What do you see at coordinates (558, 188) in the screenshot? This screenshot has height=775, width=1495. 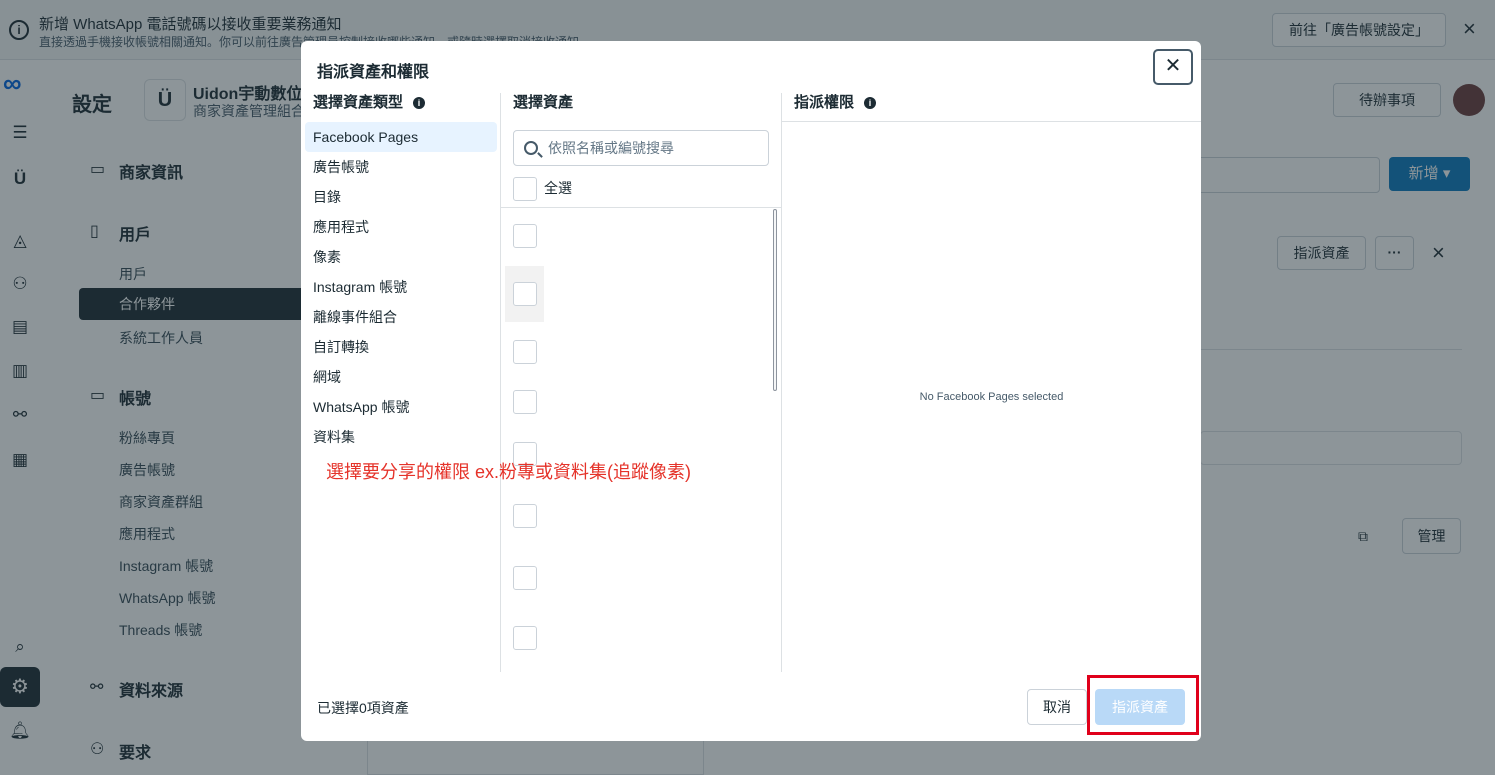 I see `select-all-label: 全選` at bounding box center [558, 188].